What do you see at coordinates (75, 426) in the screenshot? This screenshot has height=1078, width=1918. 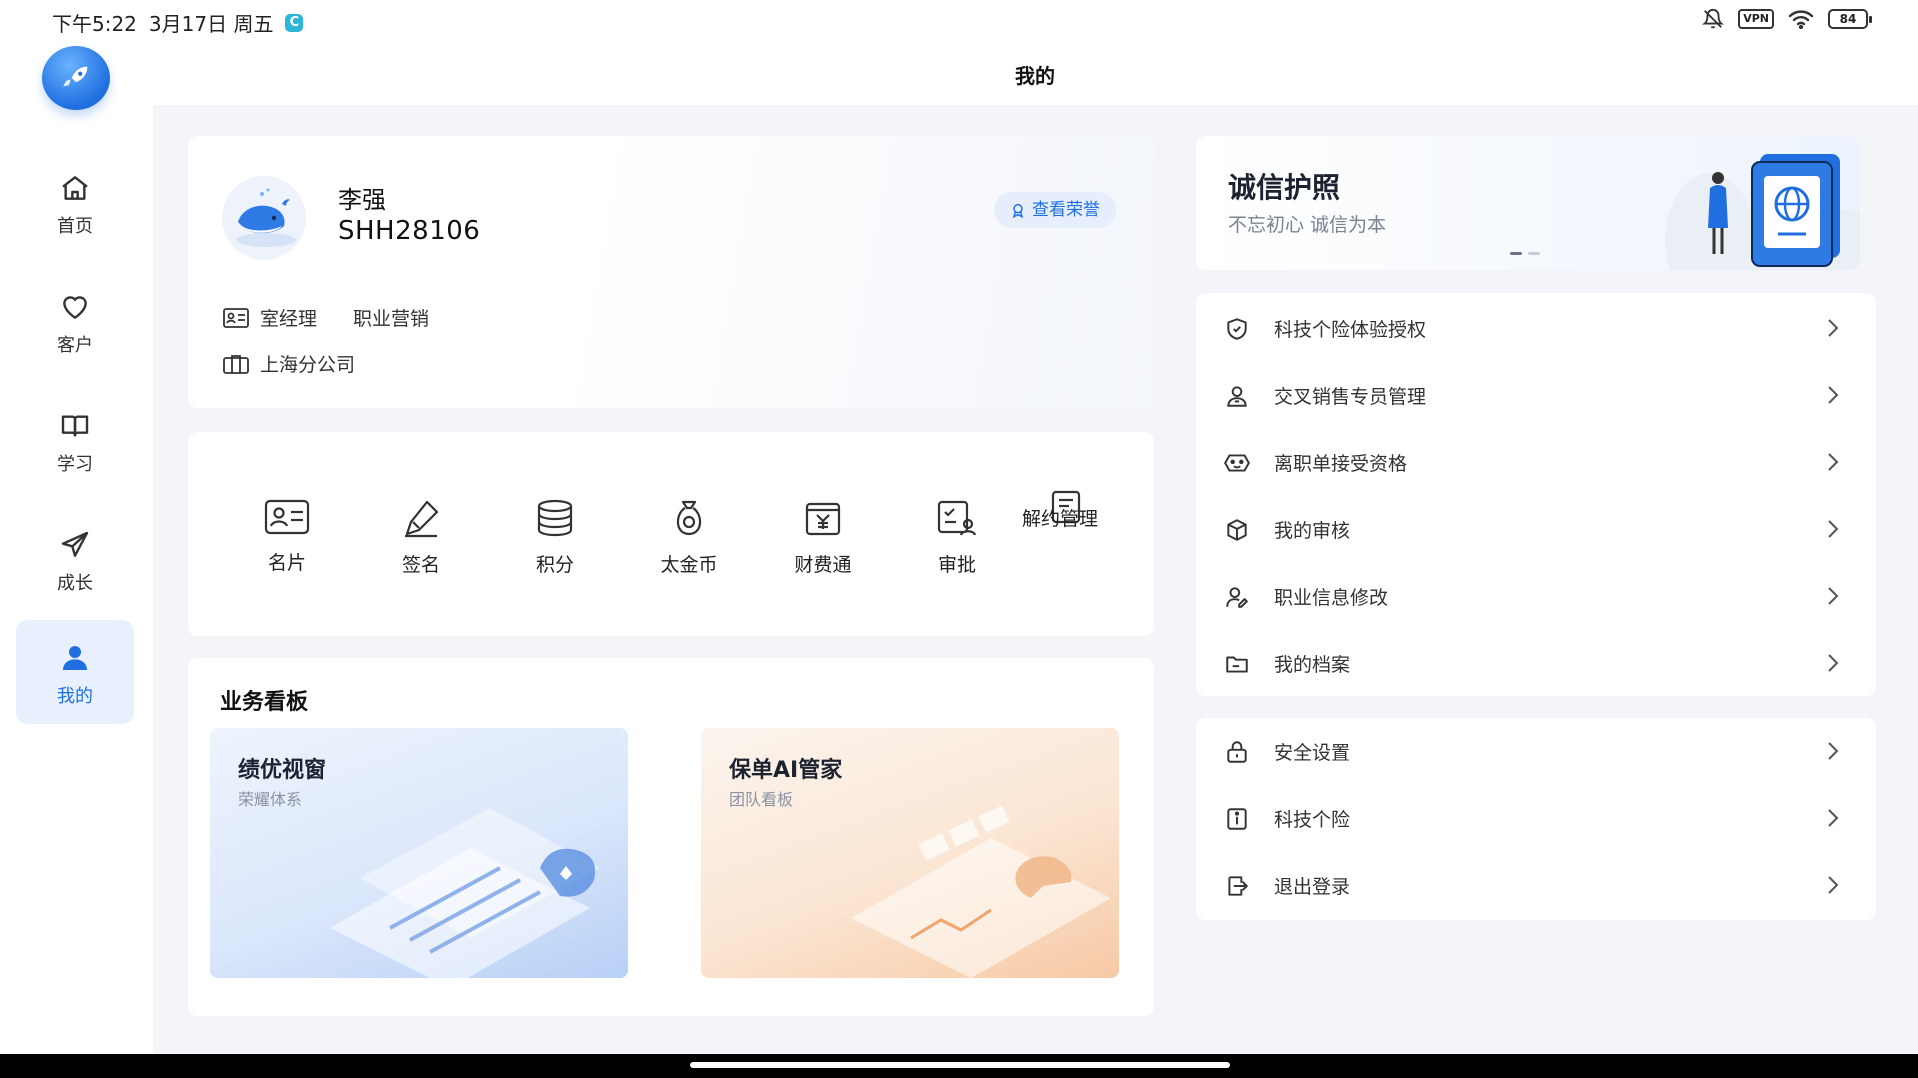 I see `book-icon` at bounding box center [75, 426].